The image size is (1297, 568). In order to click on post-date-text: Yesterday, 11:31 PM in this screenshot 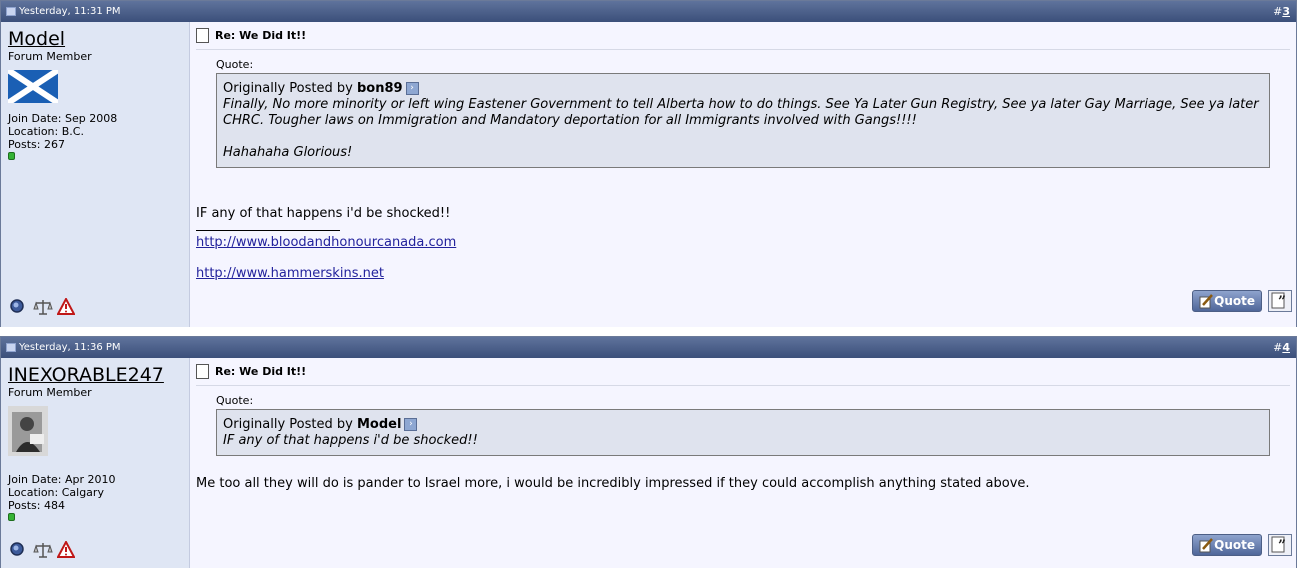, I will do `click(70, 11)`.